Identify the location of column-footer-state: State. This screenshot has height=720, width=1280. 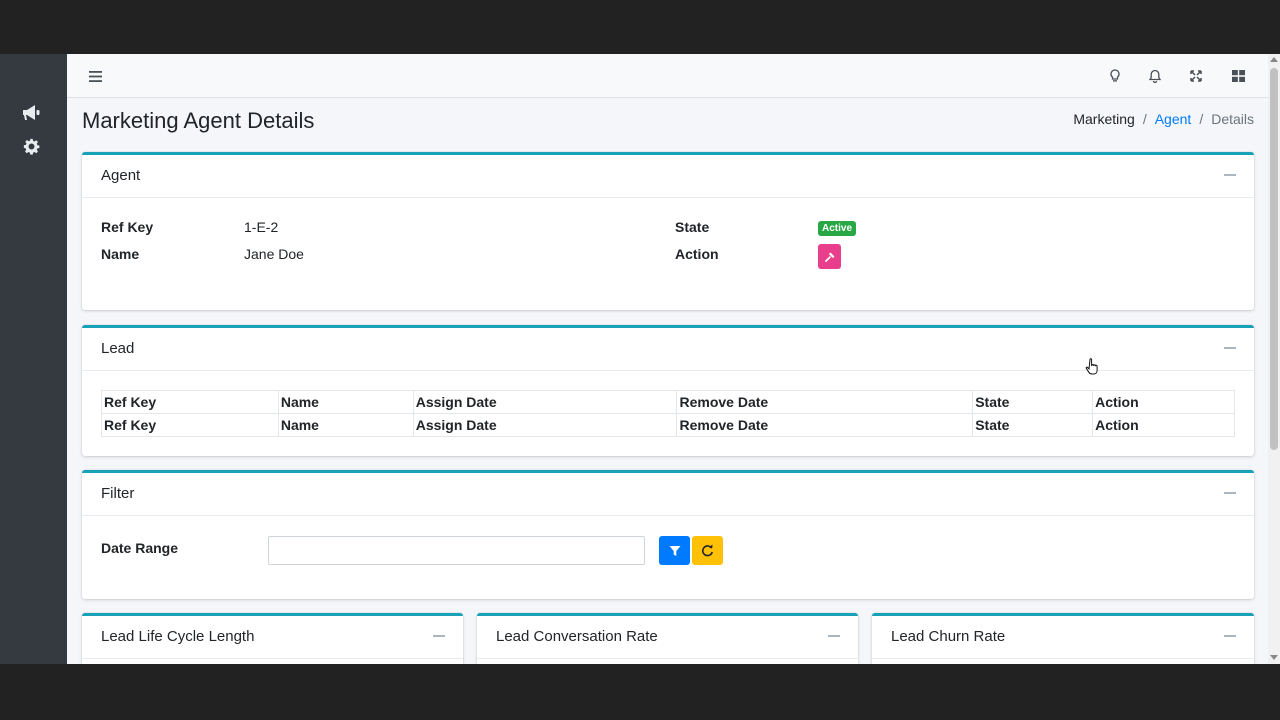
(1033, 425).